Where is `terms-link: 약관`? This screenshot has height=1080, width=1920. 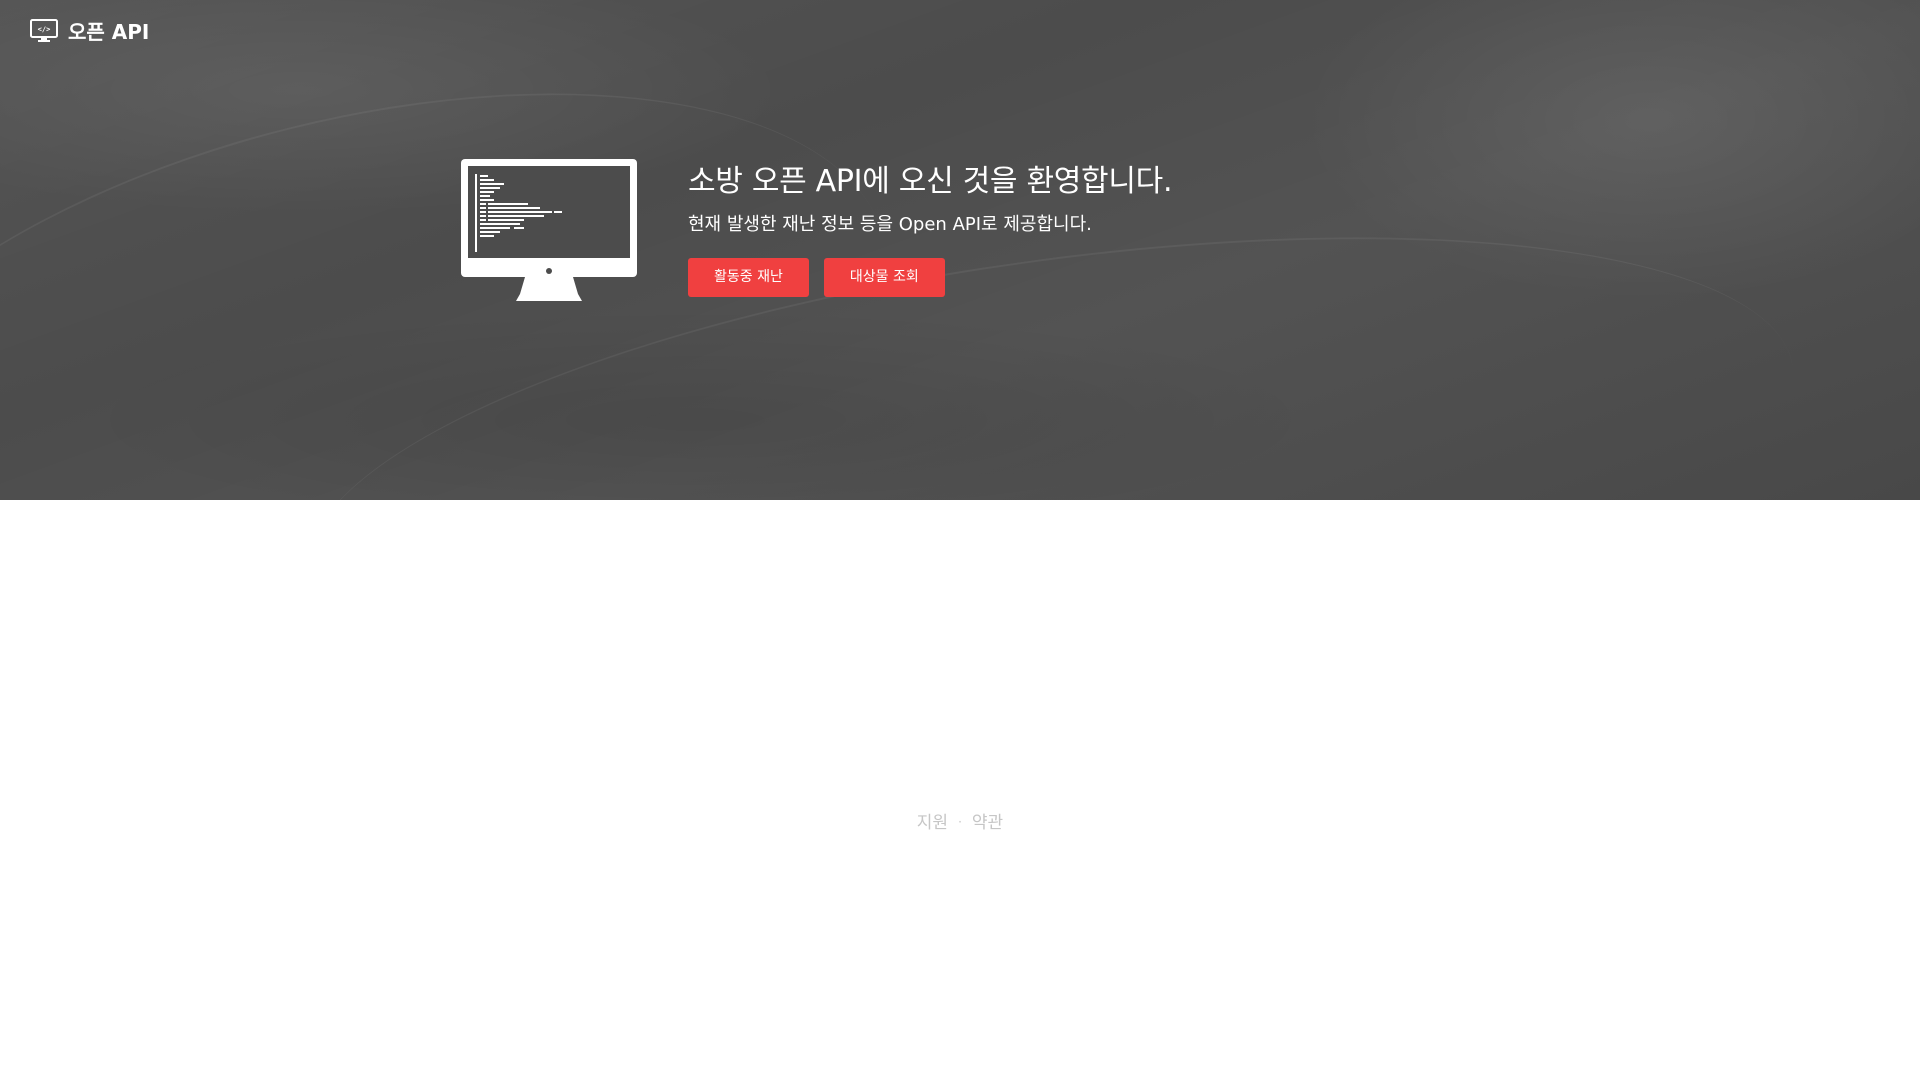
terms-link: 약관 is located at coordinates (987, 823).